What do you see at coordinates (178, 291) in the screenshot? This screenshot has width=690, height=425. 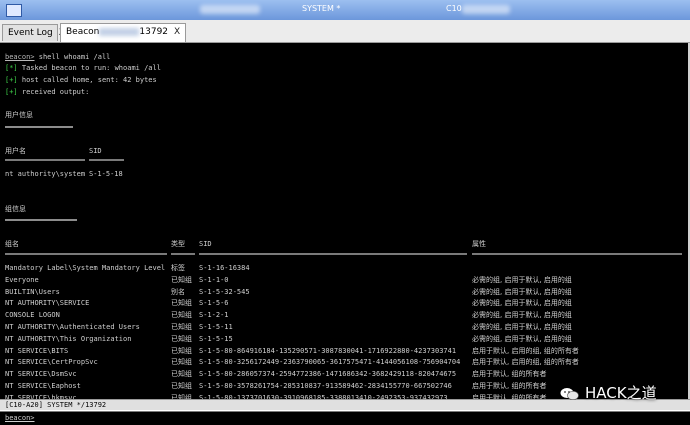 I see `group-type-cell: 别名` at bounding box center [178, 291].